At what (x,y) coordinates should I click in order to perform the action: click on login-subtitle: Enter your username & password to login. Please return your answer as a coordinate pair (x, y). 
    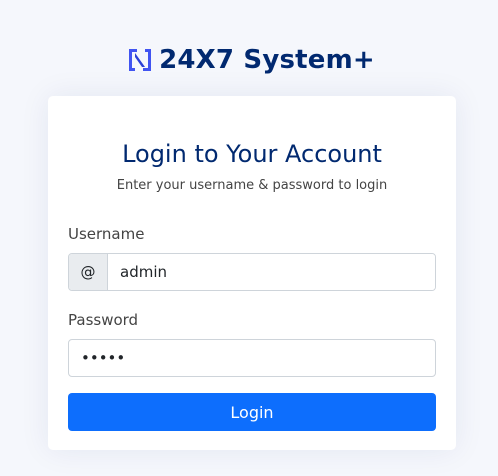
    Looking at the image, I should click on (252, 185).